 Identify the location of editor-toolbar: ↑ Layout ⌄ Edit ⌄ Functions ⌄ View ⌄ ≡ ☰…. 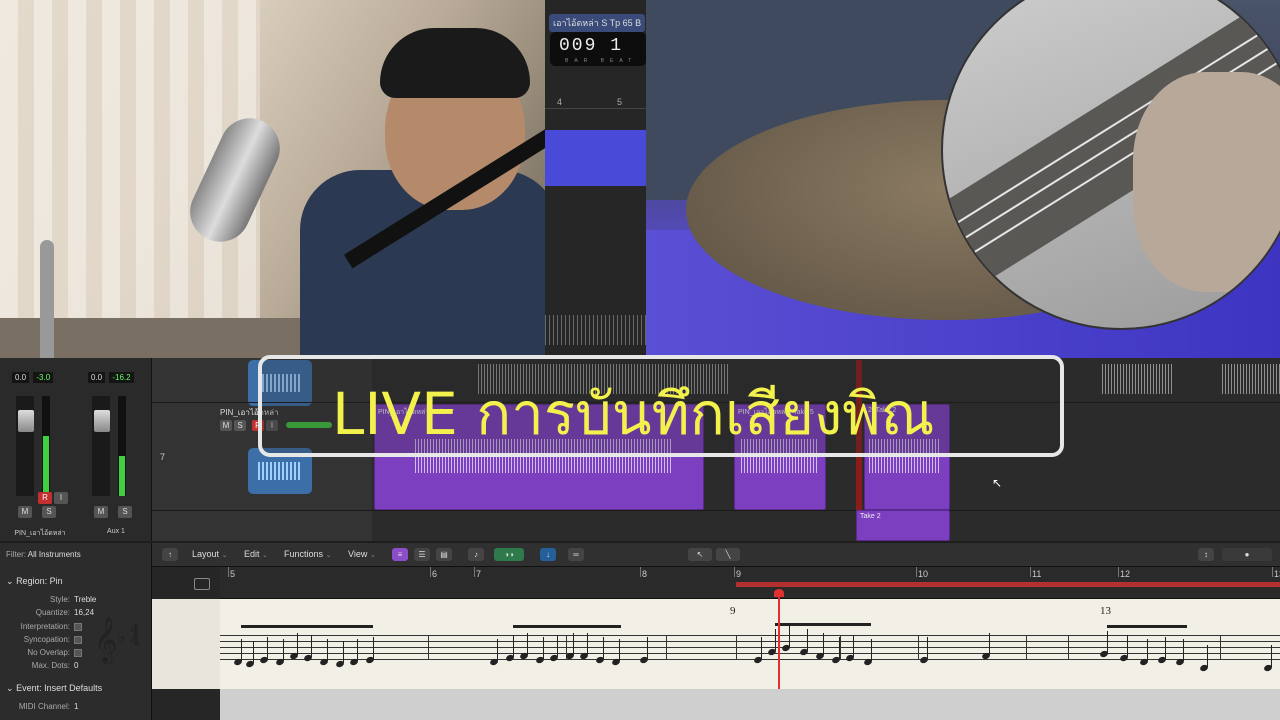
(716, 555).